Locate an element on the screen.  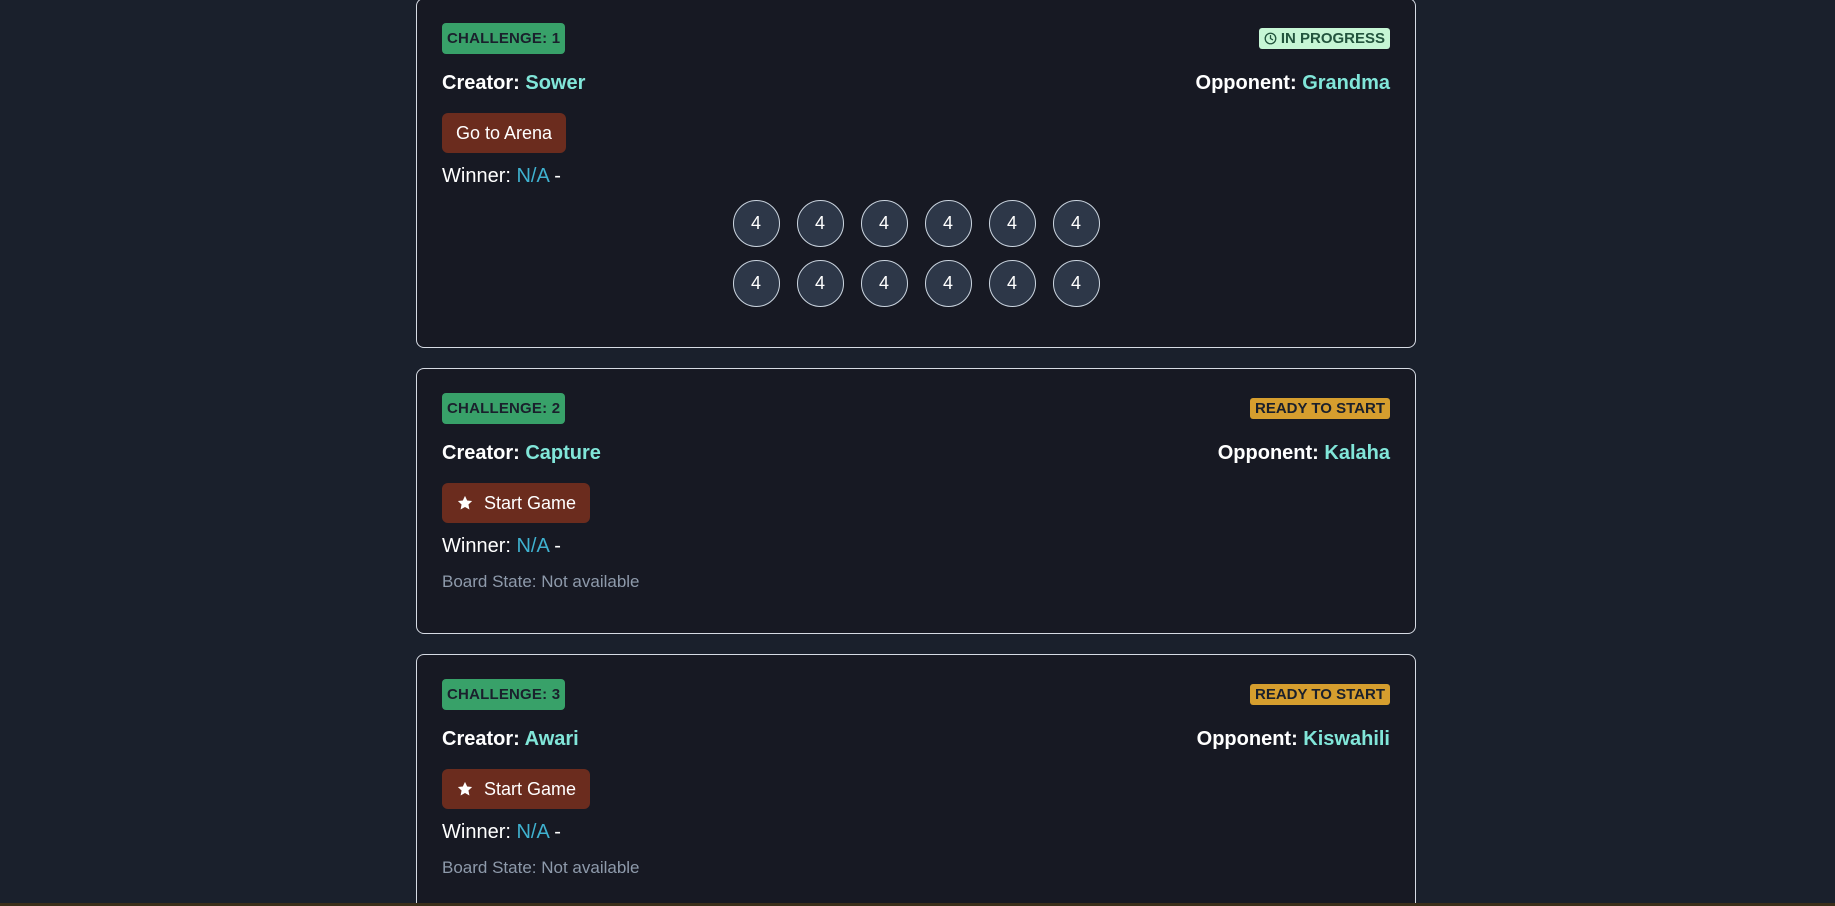
card-header: CHALLENGE: 2 READY TO START is located at coordinates (916, 408).